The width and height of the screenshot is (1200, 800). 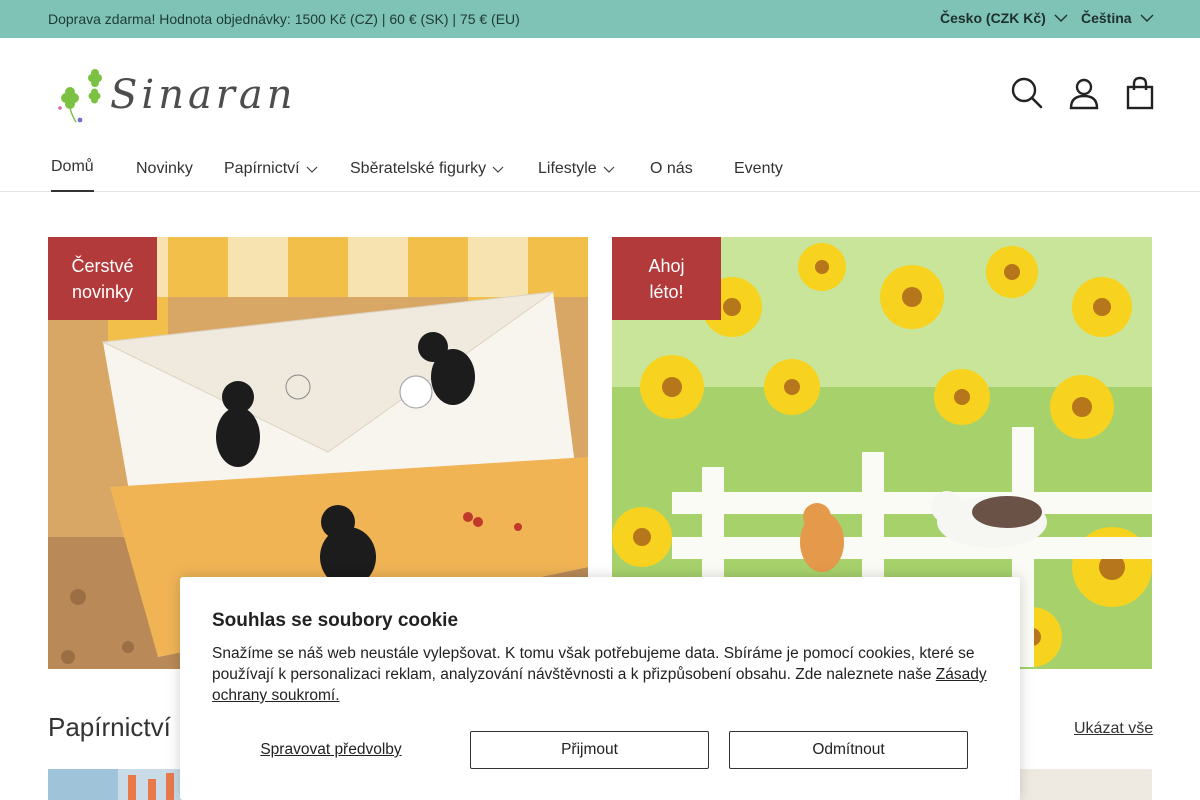 I want to click on nav-label: O nás, so click(x=671, y=168).